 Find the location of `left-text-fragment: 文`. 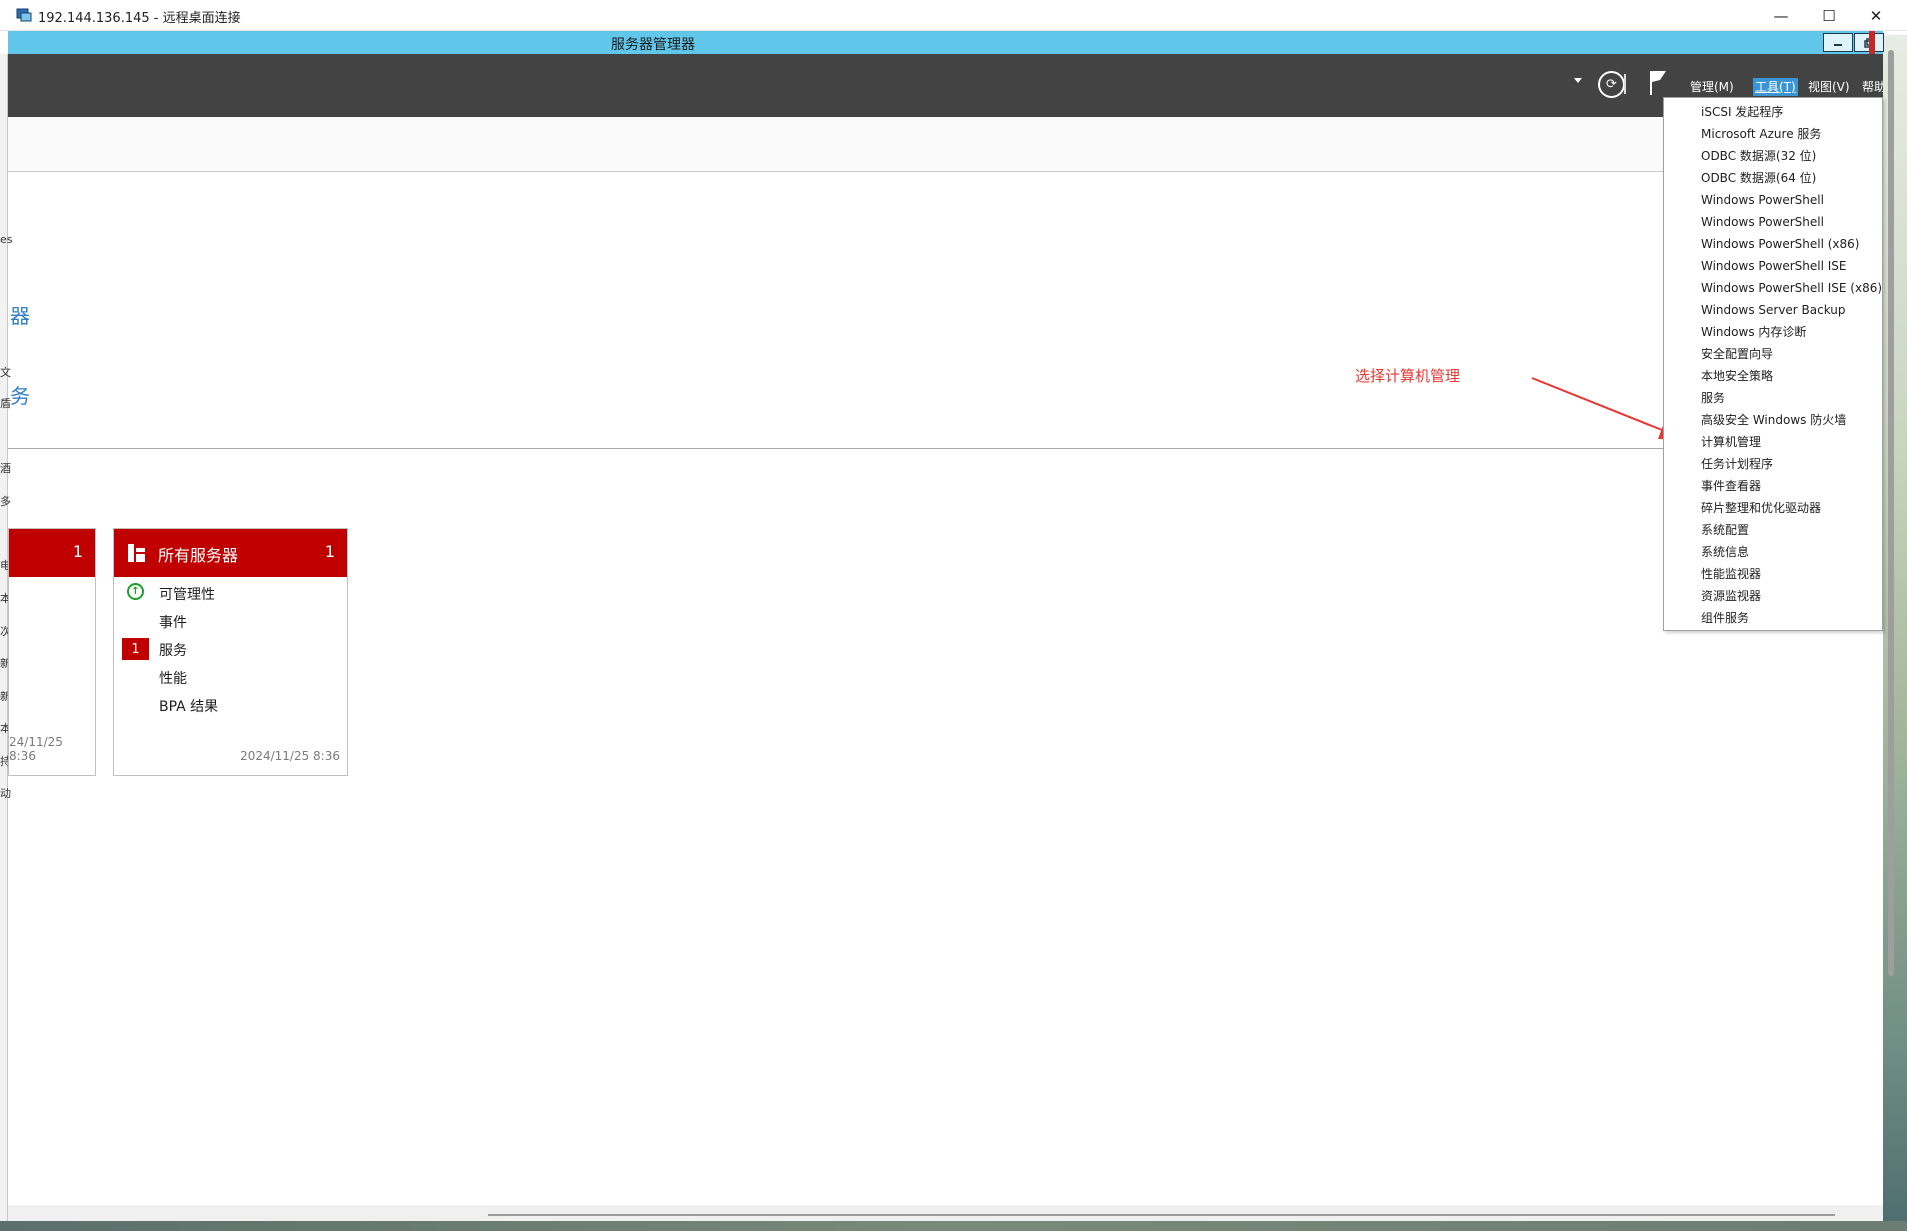

left-text-fragment: 文 is located at coordinates (5, 372).